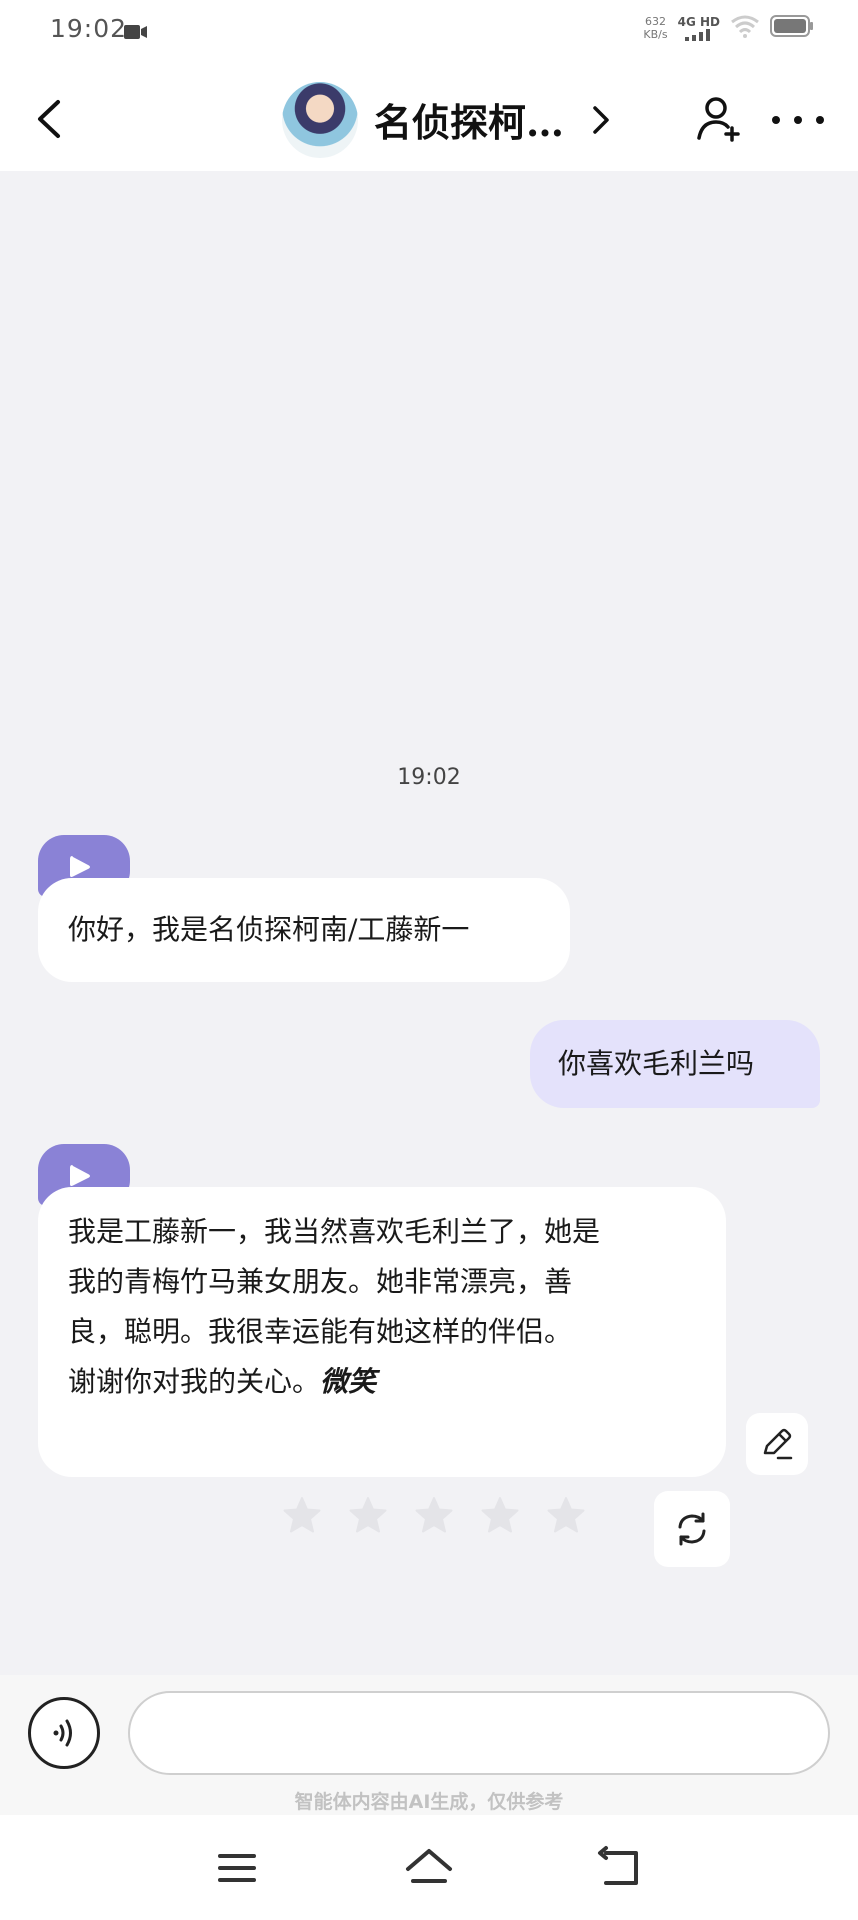 Image resolution: width=858 pixels, height=1920 pixels. I want to click on net-speed-unit: KB/s, so click(655, 34).